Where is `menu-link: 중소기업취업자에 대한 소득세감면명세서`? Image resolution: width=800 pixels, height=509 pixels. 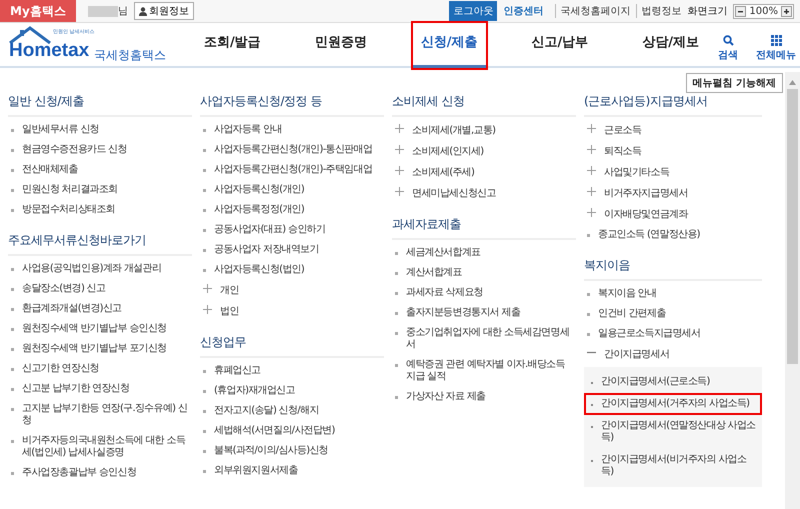
menu-link: 중소기업취업자에 대한 소득세감면명세서 is located at coordinates (491, 339).